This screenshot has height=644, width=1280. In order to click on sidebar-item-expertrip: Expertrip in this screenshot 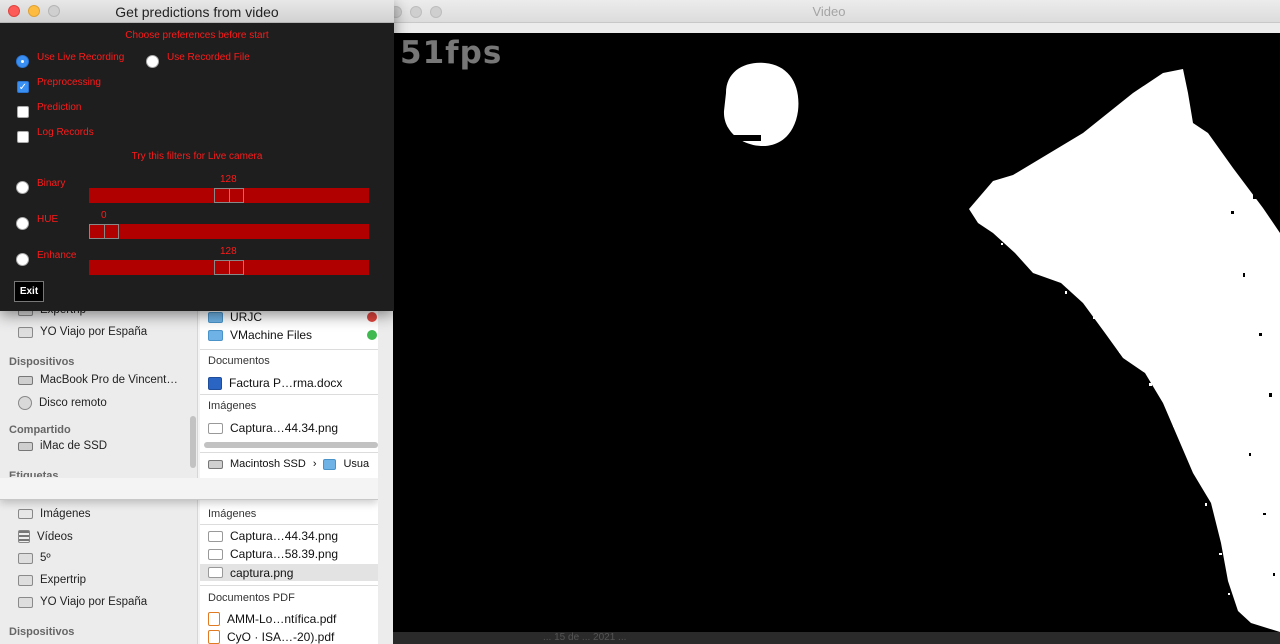, I will do `click(52, 580)`.